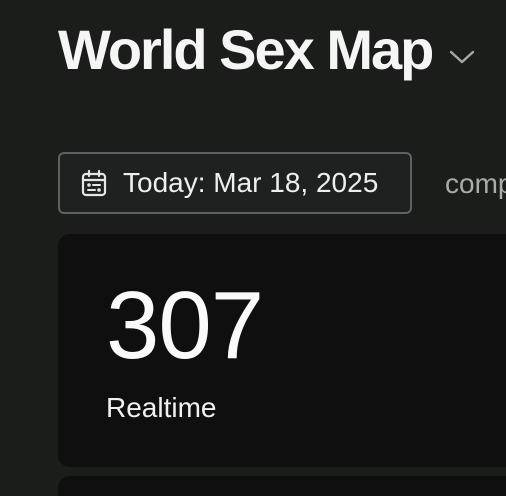 The height and width of the screenshot is (496, 506). What do you see at coordinates (475, 184) in the screenshot?
I see `compare-button: comp` at bounding box center [475, 184].